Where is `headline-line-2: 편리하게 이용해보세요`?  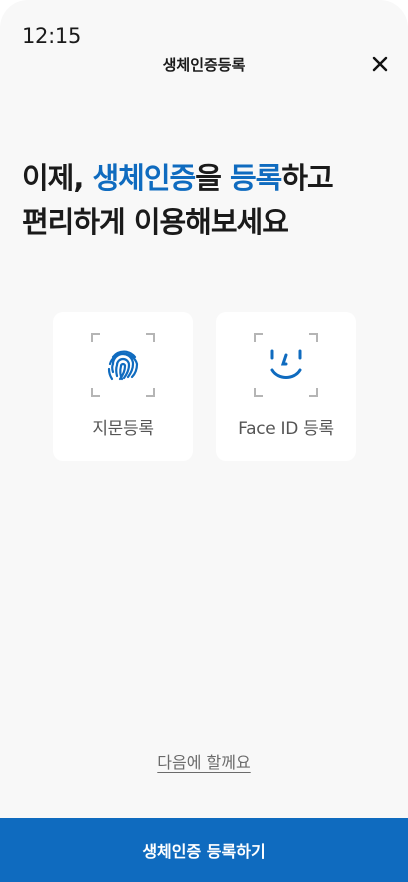 headline-line-2: 편리하게 이용해보세요 is located at coordinates (155, 222).